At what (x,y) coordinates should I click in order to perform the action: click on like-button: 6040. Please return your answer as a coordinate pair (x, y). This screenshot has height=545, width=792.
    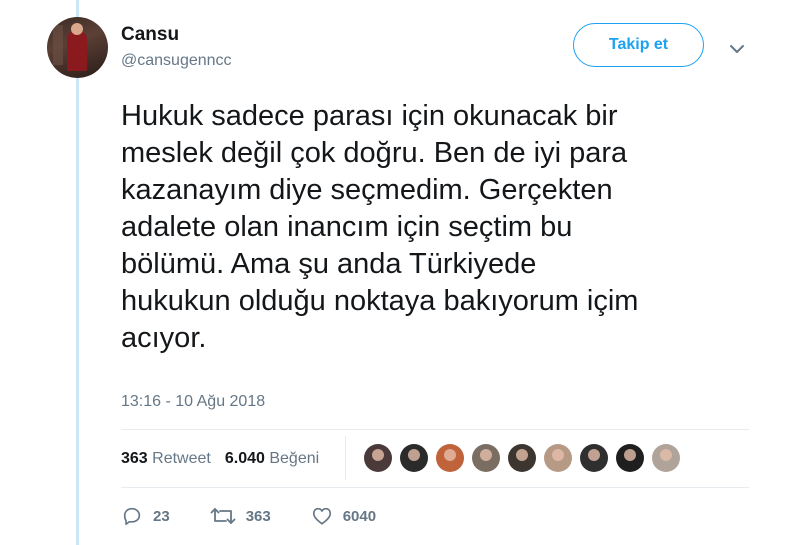
    Looking at the image, I should click on (343, 516).